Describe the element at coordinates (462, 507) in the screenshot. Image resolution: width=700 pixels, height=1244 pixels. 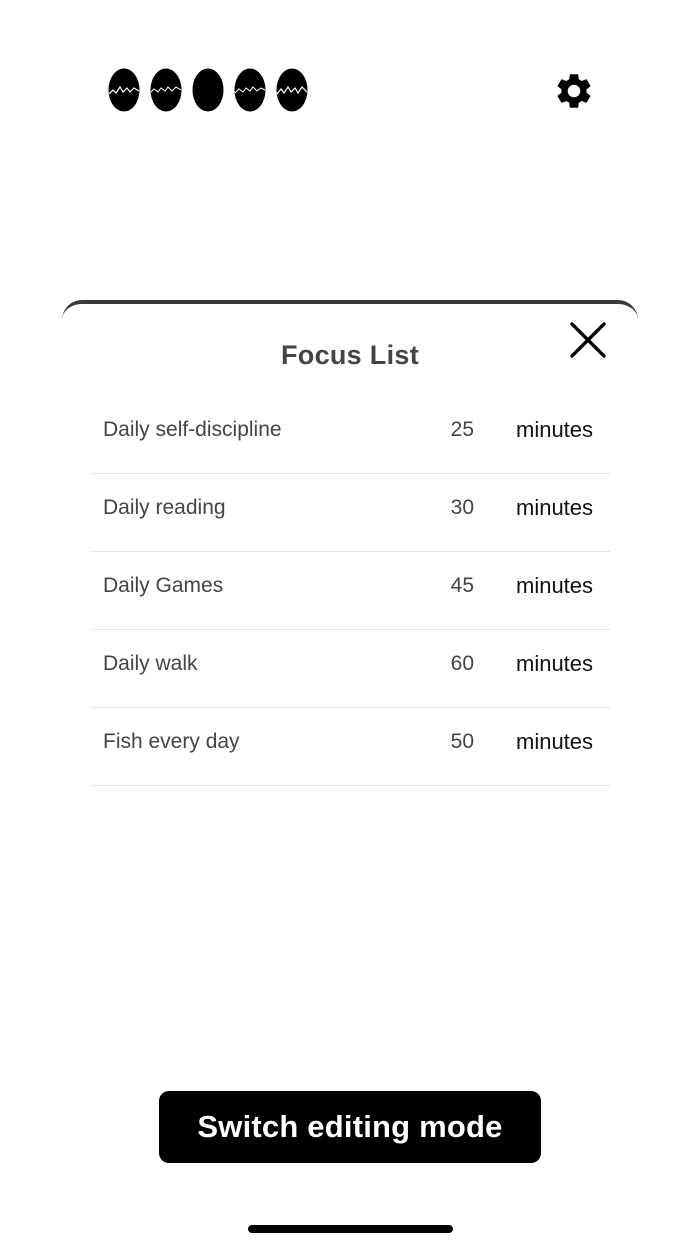
I see `item-minutes: 30` at that location.